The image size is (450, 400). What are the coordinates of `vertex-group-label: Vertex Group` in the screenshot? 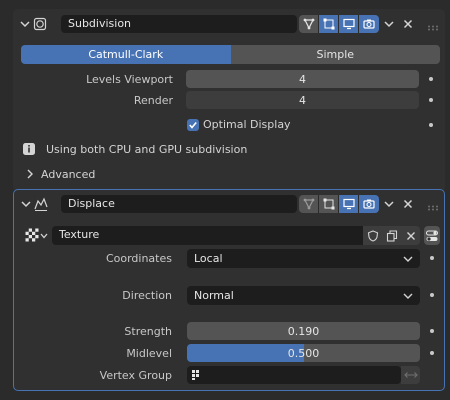 It's located at (135, 375).